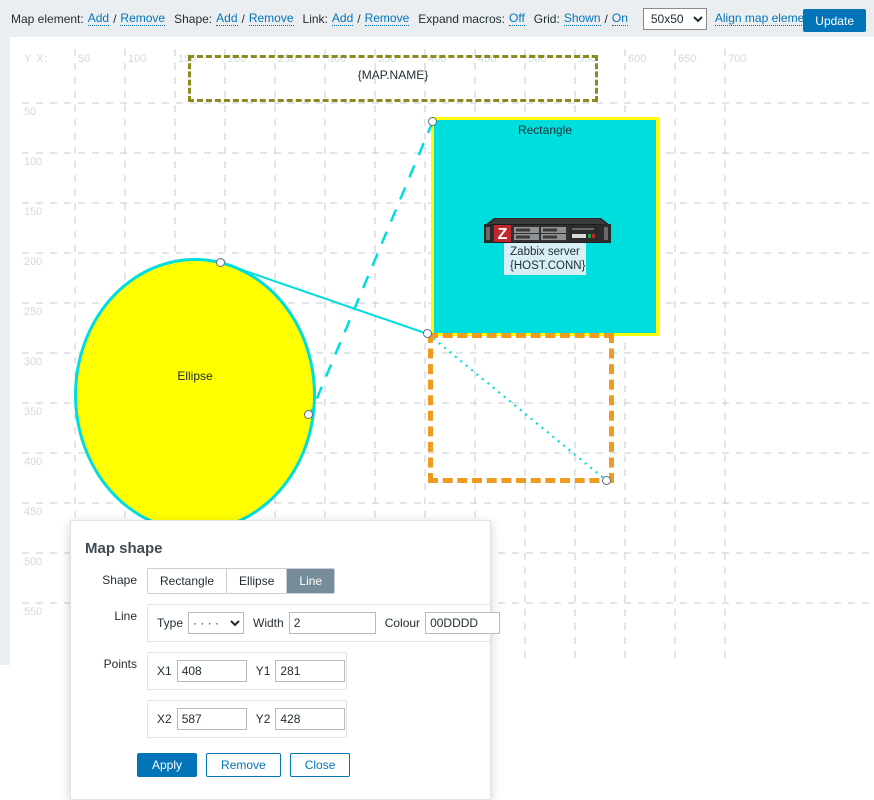  What do you see at coordinates (315, 18) in the screenshot?
I see `link-label: Link:` at bounding box center [315, 18].